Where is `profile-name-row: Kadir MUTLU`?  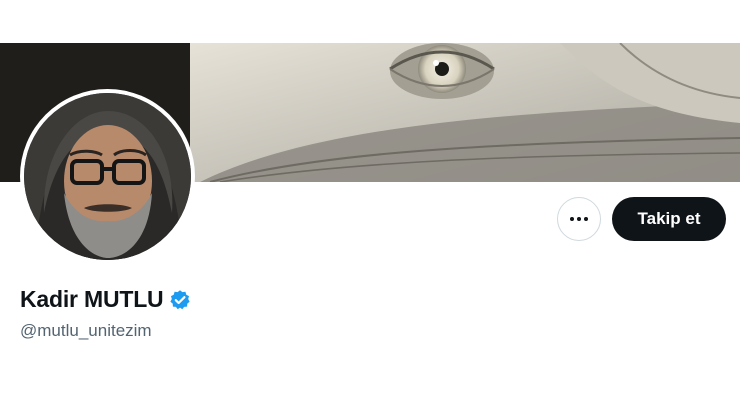
profile-name-row: Kadir MUTLU is located at coordinates (105, 299).